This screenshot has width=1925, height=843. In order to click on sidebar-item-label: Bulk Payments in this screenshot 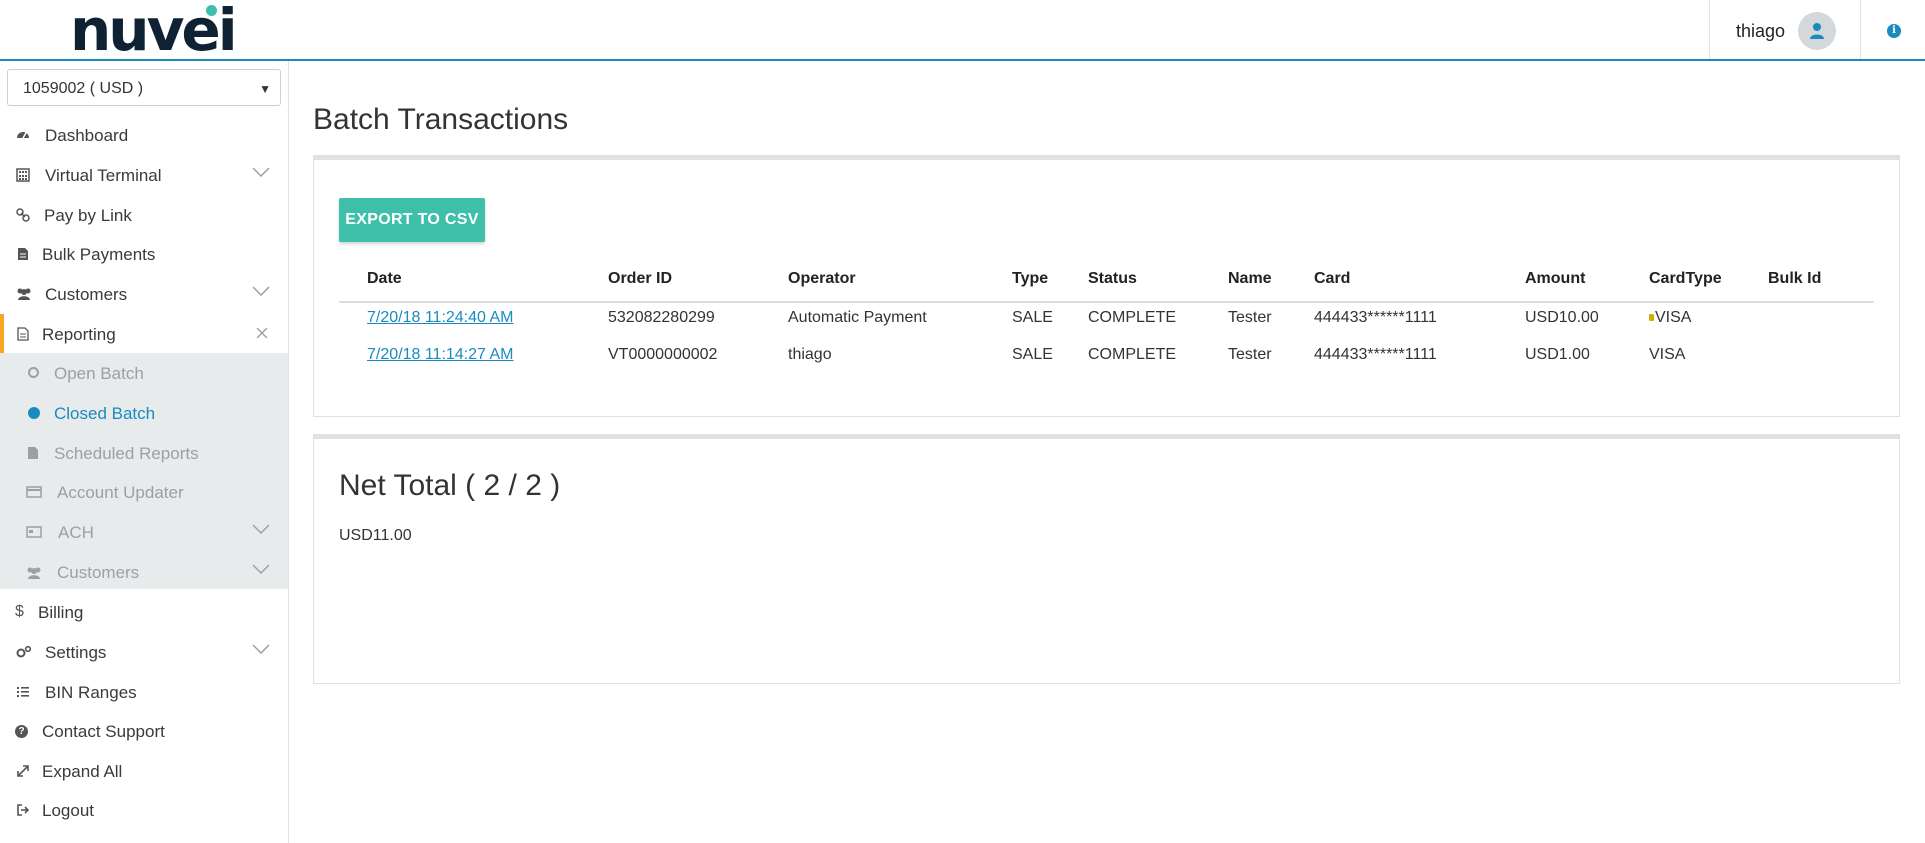, I will do `click(99, 254)`.